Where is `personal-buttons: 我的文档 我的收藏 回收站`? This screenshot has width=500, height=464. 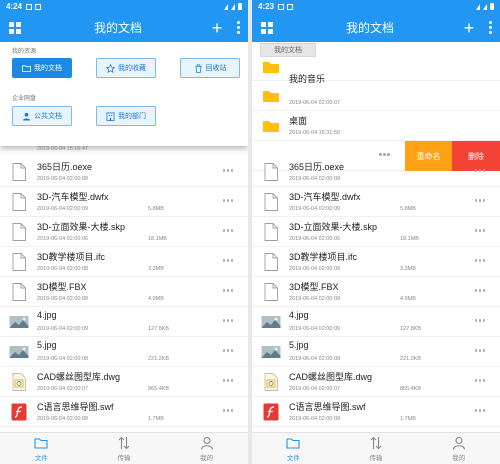
personal-buttons: 我的文档 我的收藏 回收站 is located at coordinates (124, 68).